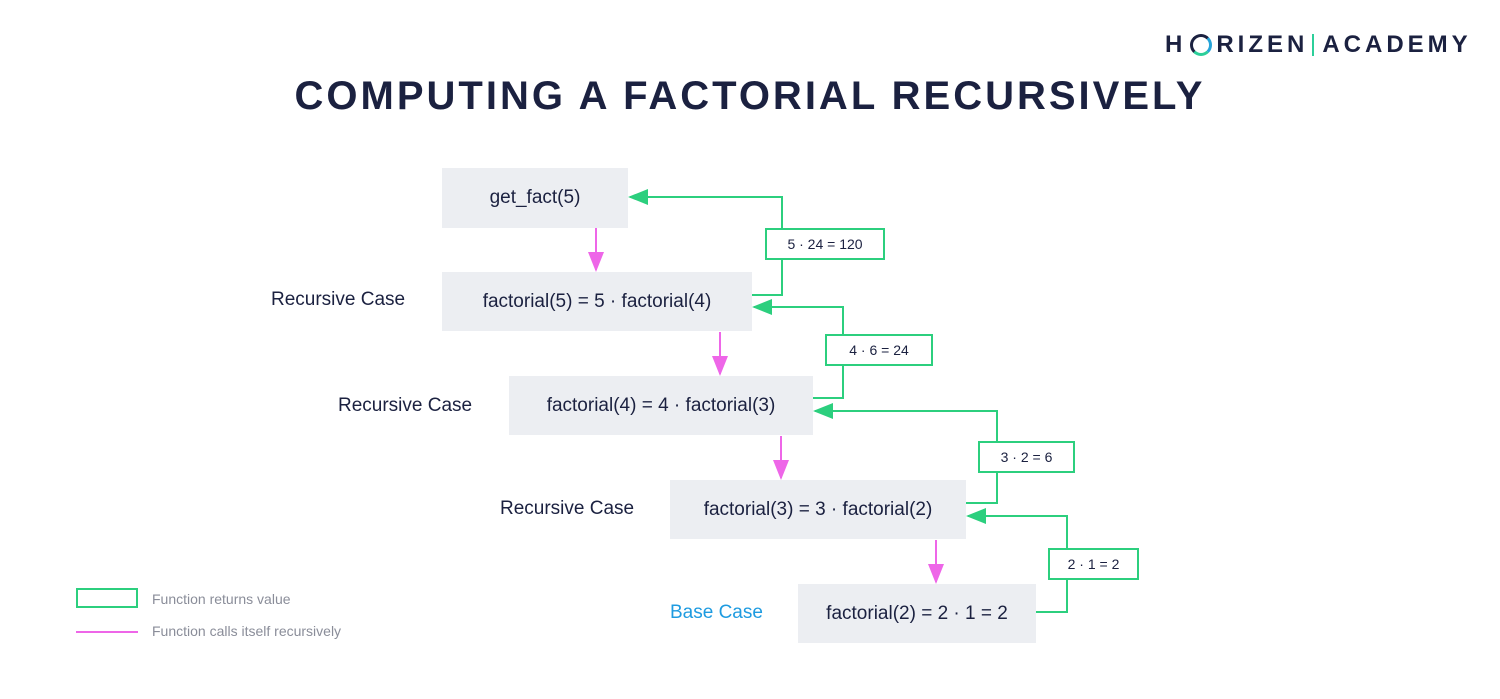  I want to click on node-factorial-2: factorial(2) = 2 · 1 = 2, so click(917, 613).